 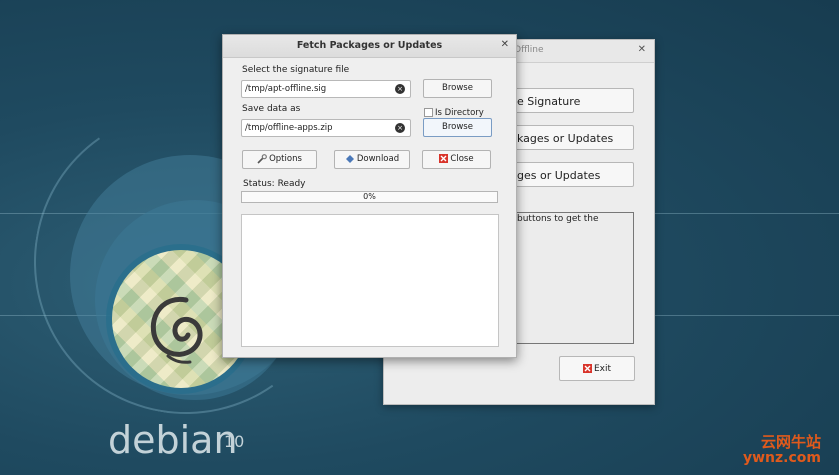 I want to click on dialog-close-icon: ✕, so click(x=505, y=44).